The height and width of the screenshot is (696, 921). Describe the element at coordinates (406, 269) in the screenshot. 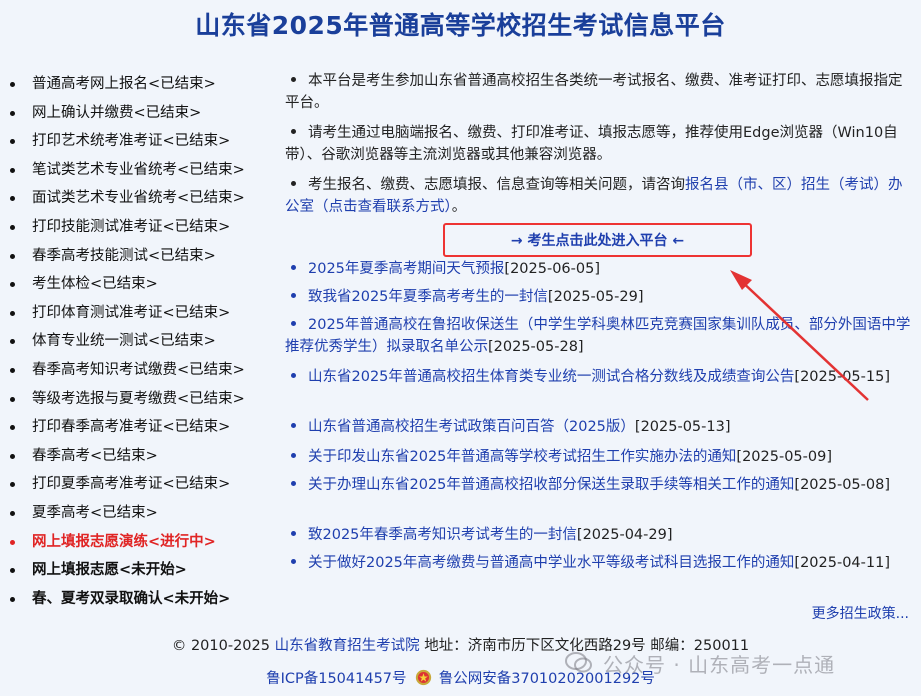

I see `news-title-link: 2025年夏季高考期间天气预报` at that location.